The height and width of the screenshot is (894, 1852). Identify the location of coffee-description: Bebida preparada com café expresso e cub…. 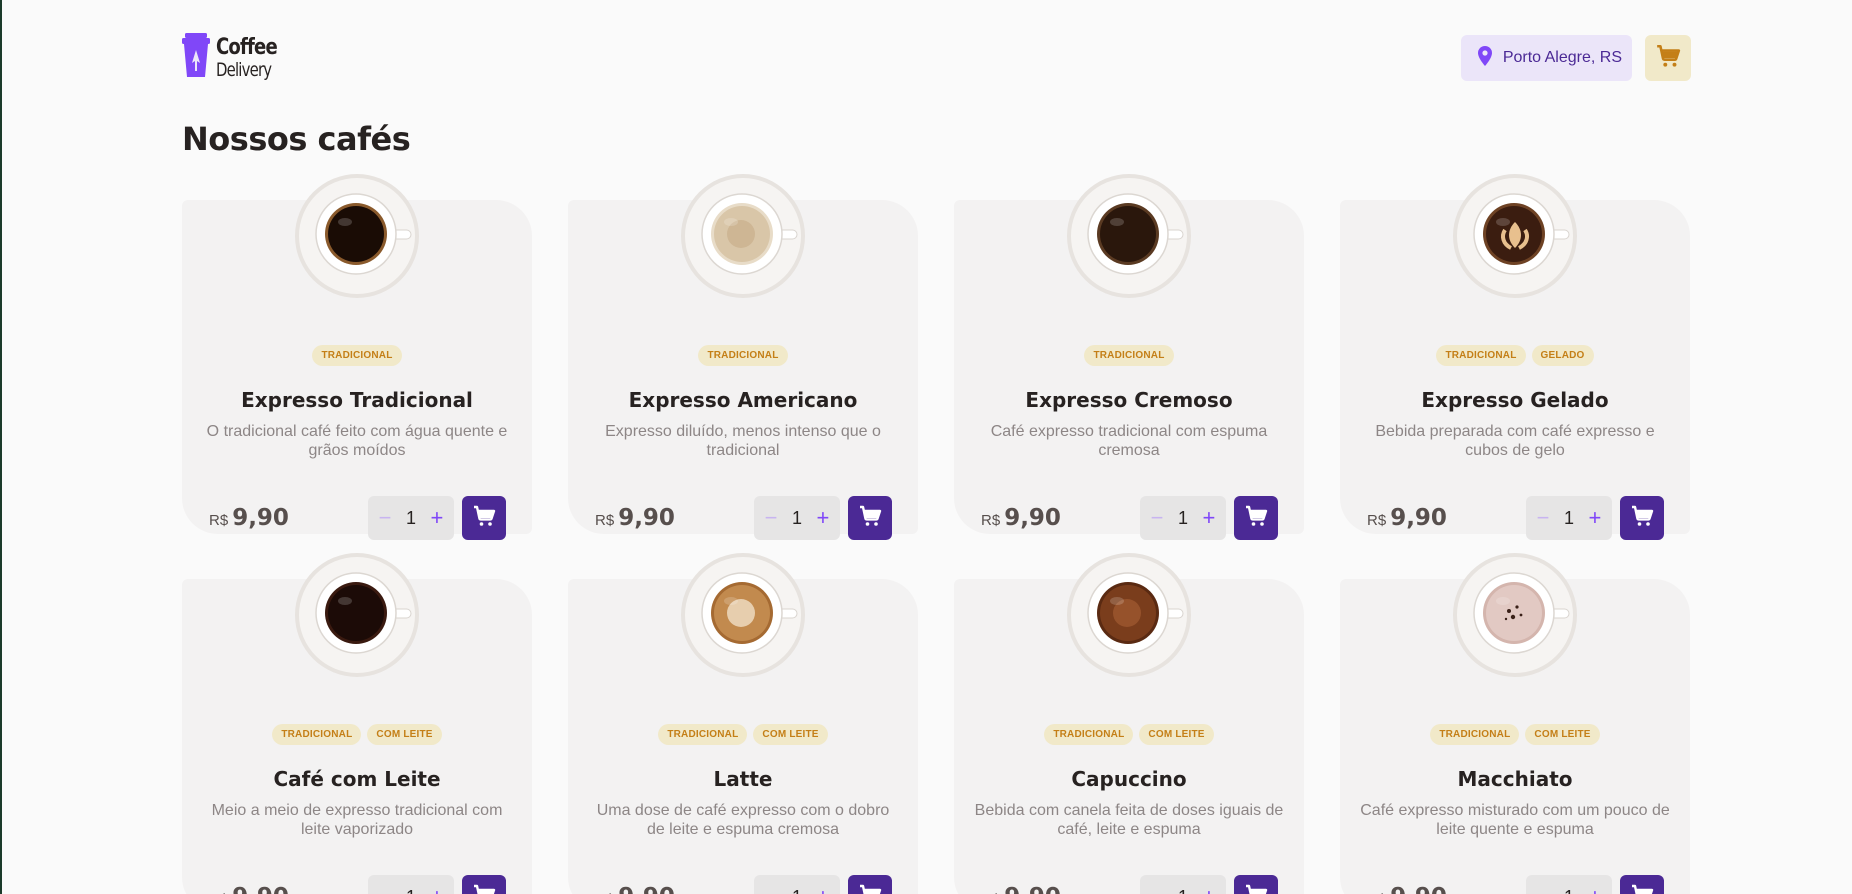
(1515, 441).